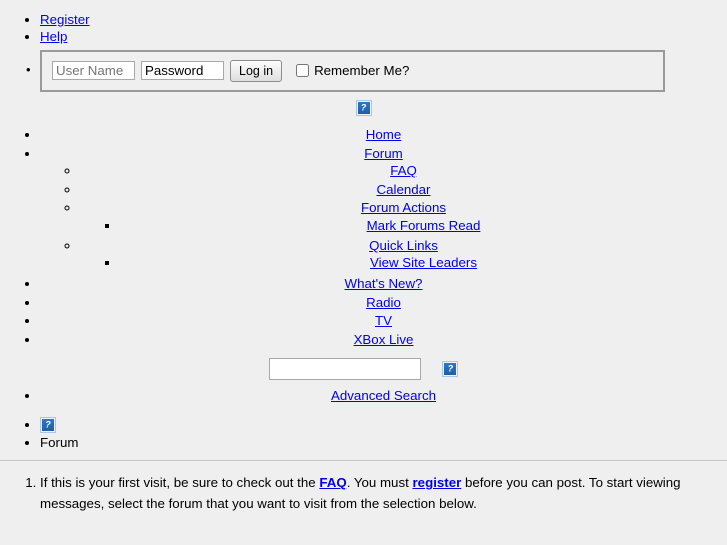 The image size is (727, 545). Describe the element at coordinates (437, 482) in the screenshot. I see `register-inline-link: register` at that location.